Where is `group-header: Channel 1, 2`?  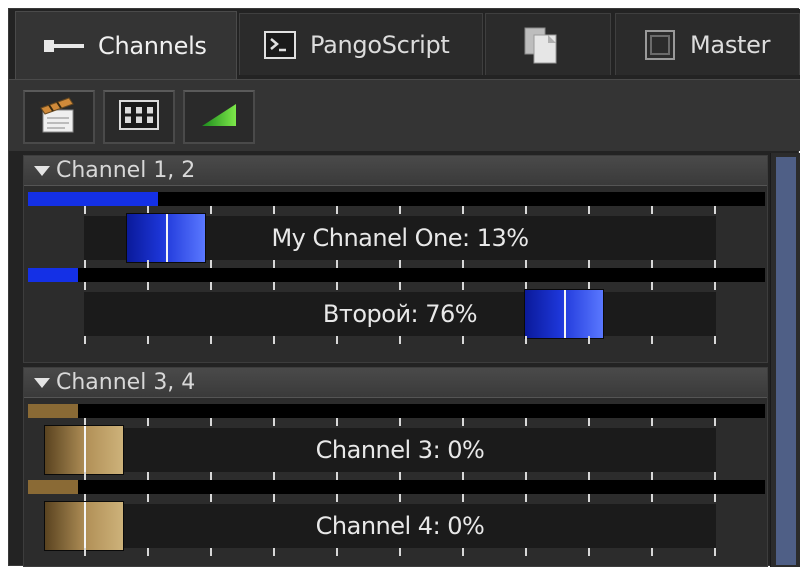 group-header: Channel 1, 2 is located at coordinates (395, 171).